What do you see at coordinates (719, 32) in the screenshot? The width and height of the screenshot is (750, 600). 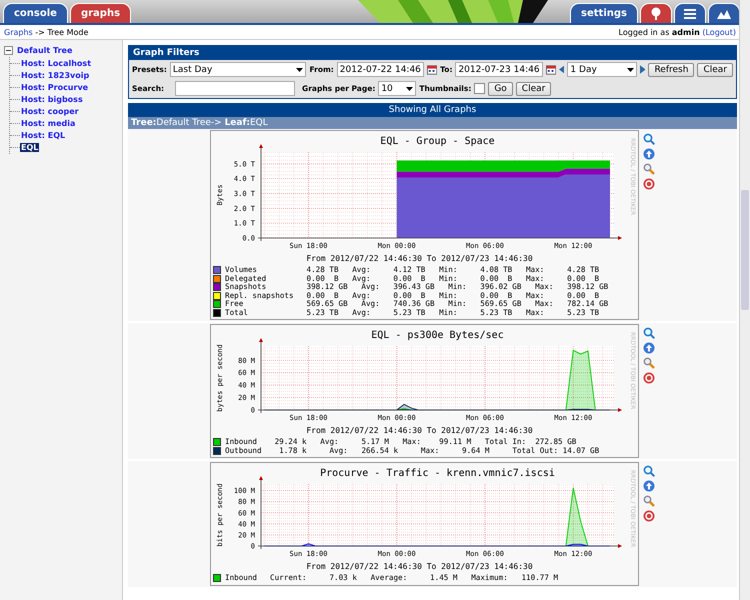 I see `logout-link: (Logout)` at bounding box center [719, 32].